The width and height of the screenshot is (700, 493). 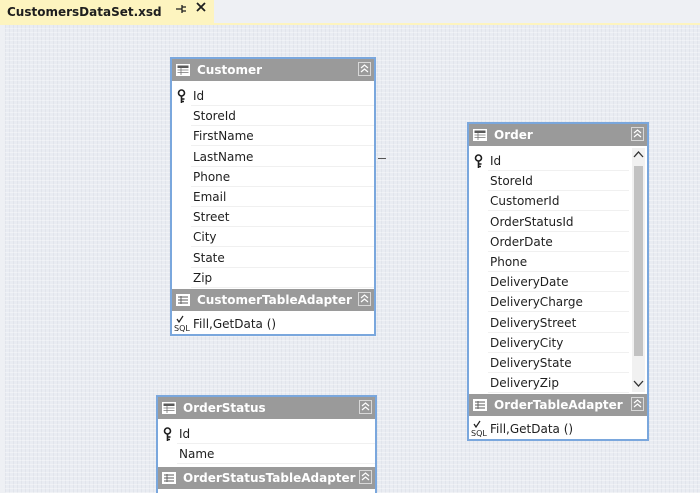 I want to click on relation-connector, so click(x=382, y=158).